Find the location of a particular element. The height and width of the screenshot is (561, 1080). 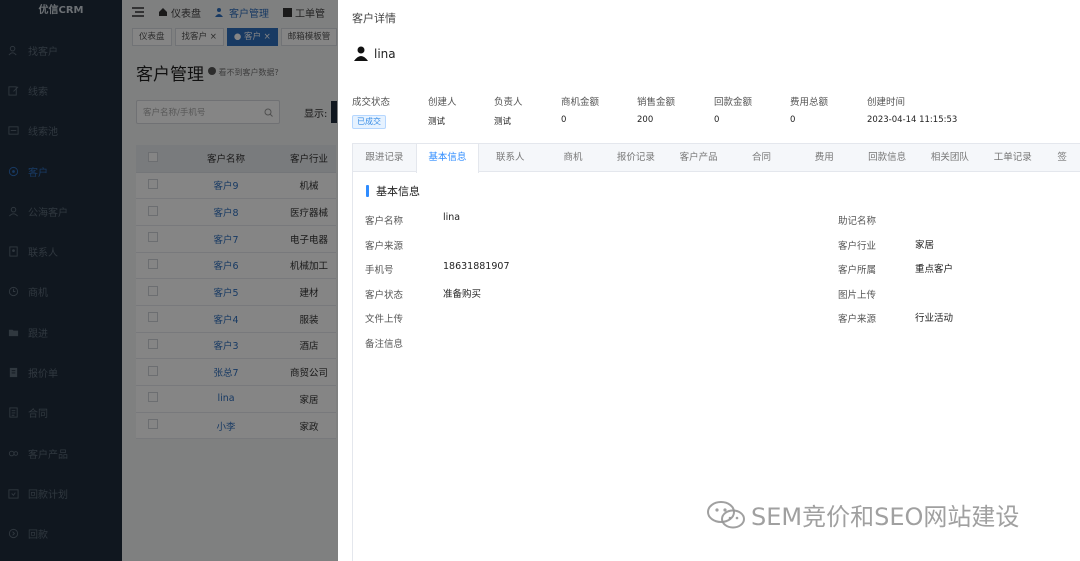

stat-label: 创建时间 is located at coordinates (886, 102).